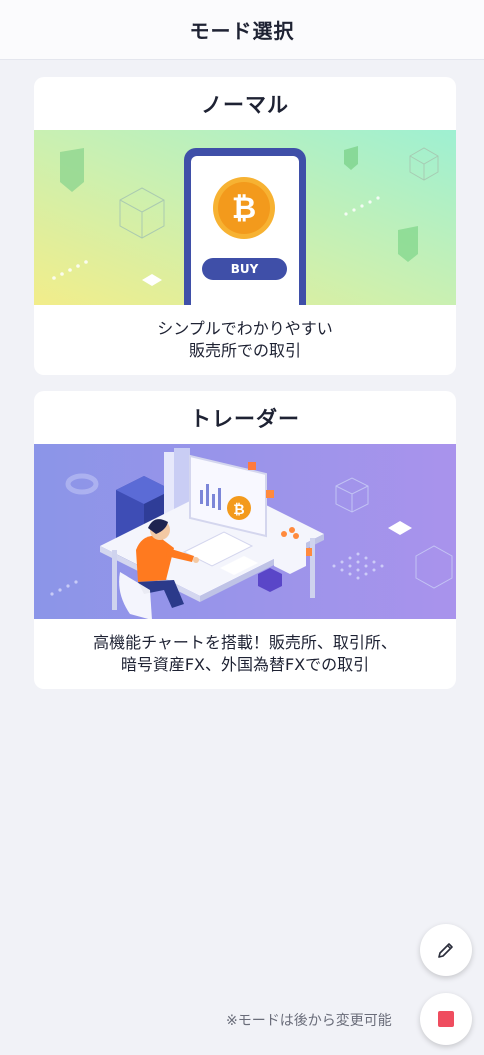  What do you see at coordinates (309, 1021) in the screenshot?
I see `mode-change-note: ※モードは後から変更可能` at bounding box center [309, 1021].